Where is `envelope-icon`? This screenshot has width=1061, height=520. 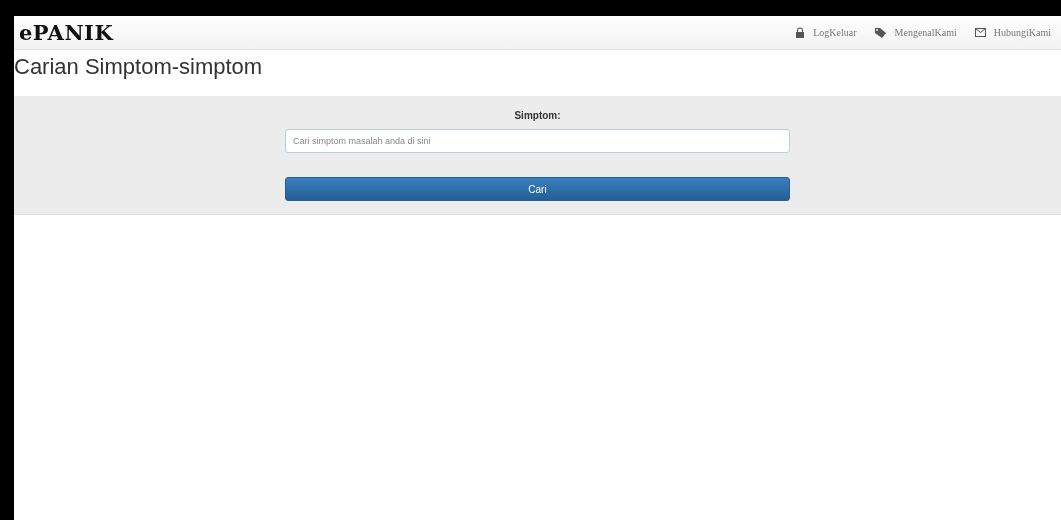 envelope-icon is located at coordinates (980, 32).